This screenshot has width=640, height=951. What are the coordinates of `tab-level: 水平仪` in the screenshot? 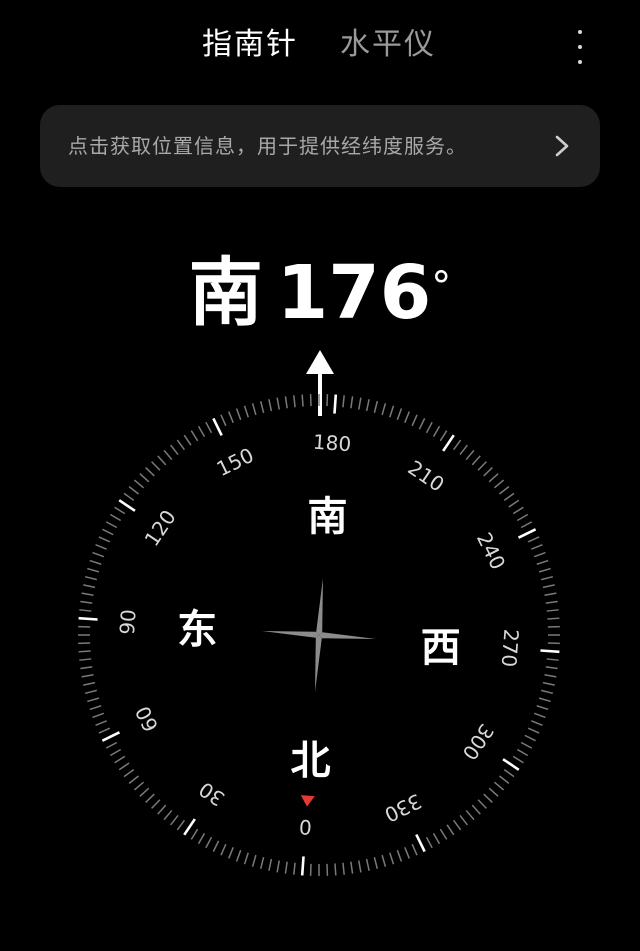 It's located at (388, 45).